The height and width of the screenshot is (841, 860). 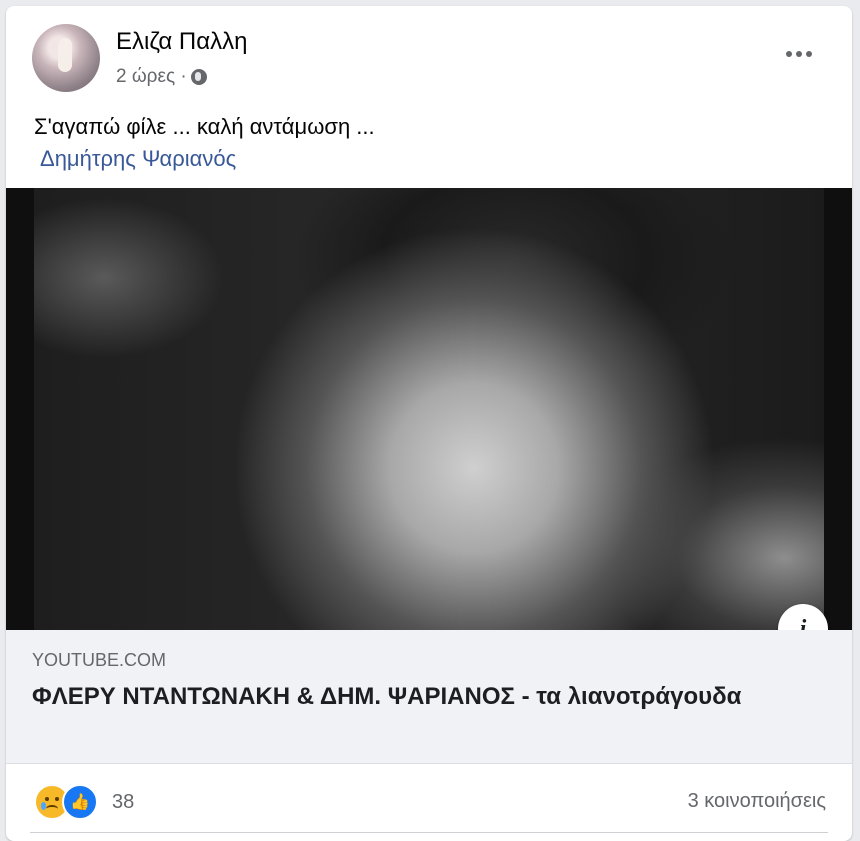 I want to click on mention-link: Δημήτρης Ψαριανός, so click(x=138, y=159).